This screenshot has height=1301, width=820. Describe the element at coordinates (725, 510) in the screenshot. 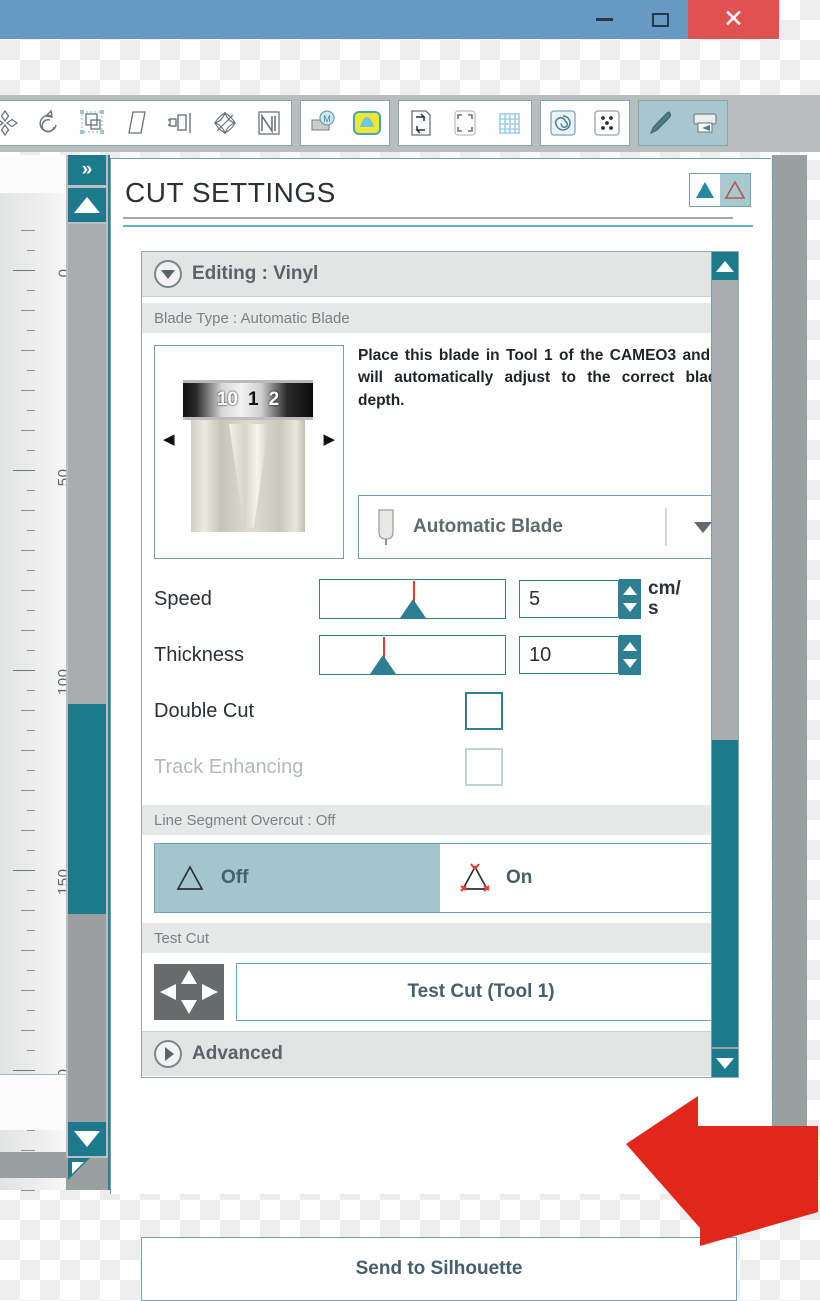

I see `settings-scroll-thumb-upper` at that location.